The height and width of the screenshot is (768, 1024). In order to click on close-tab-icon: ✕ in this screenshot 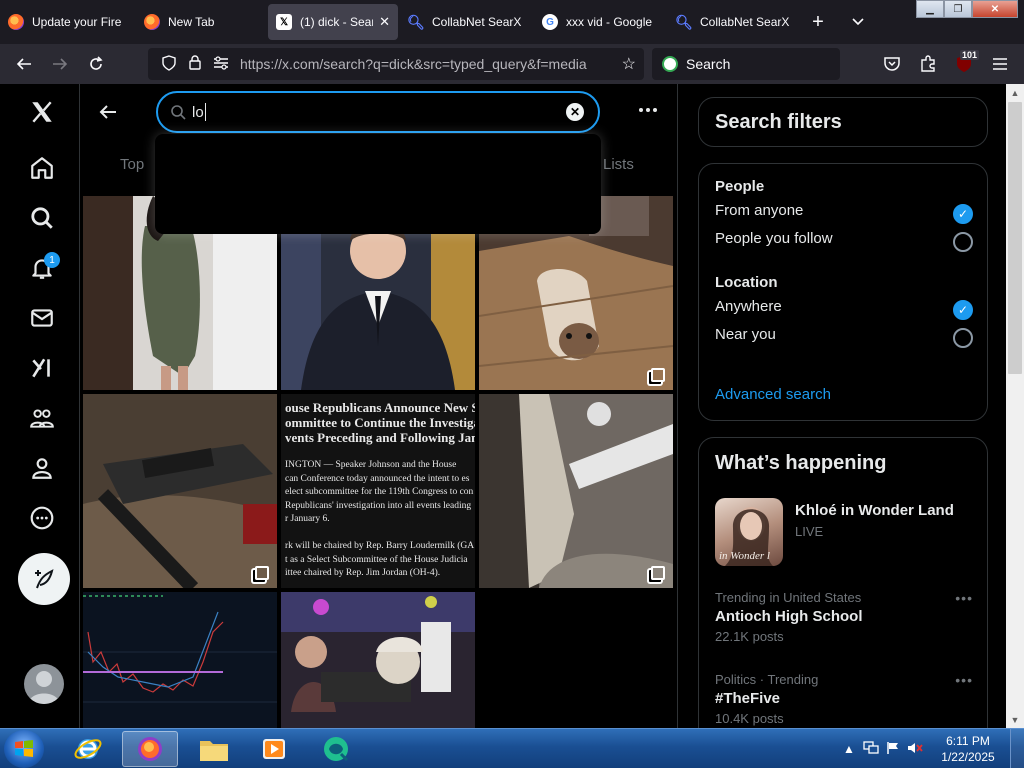, I will do `click(384, 22)`.